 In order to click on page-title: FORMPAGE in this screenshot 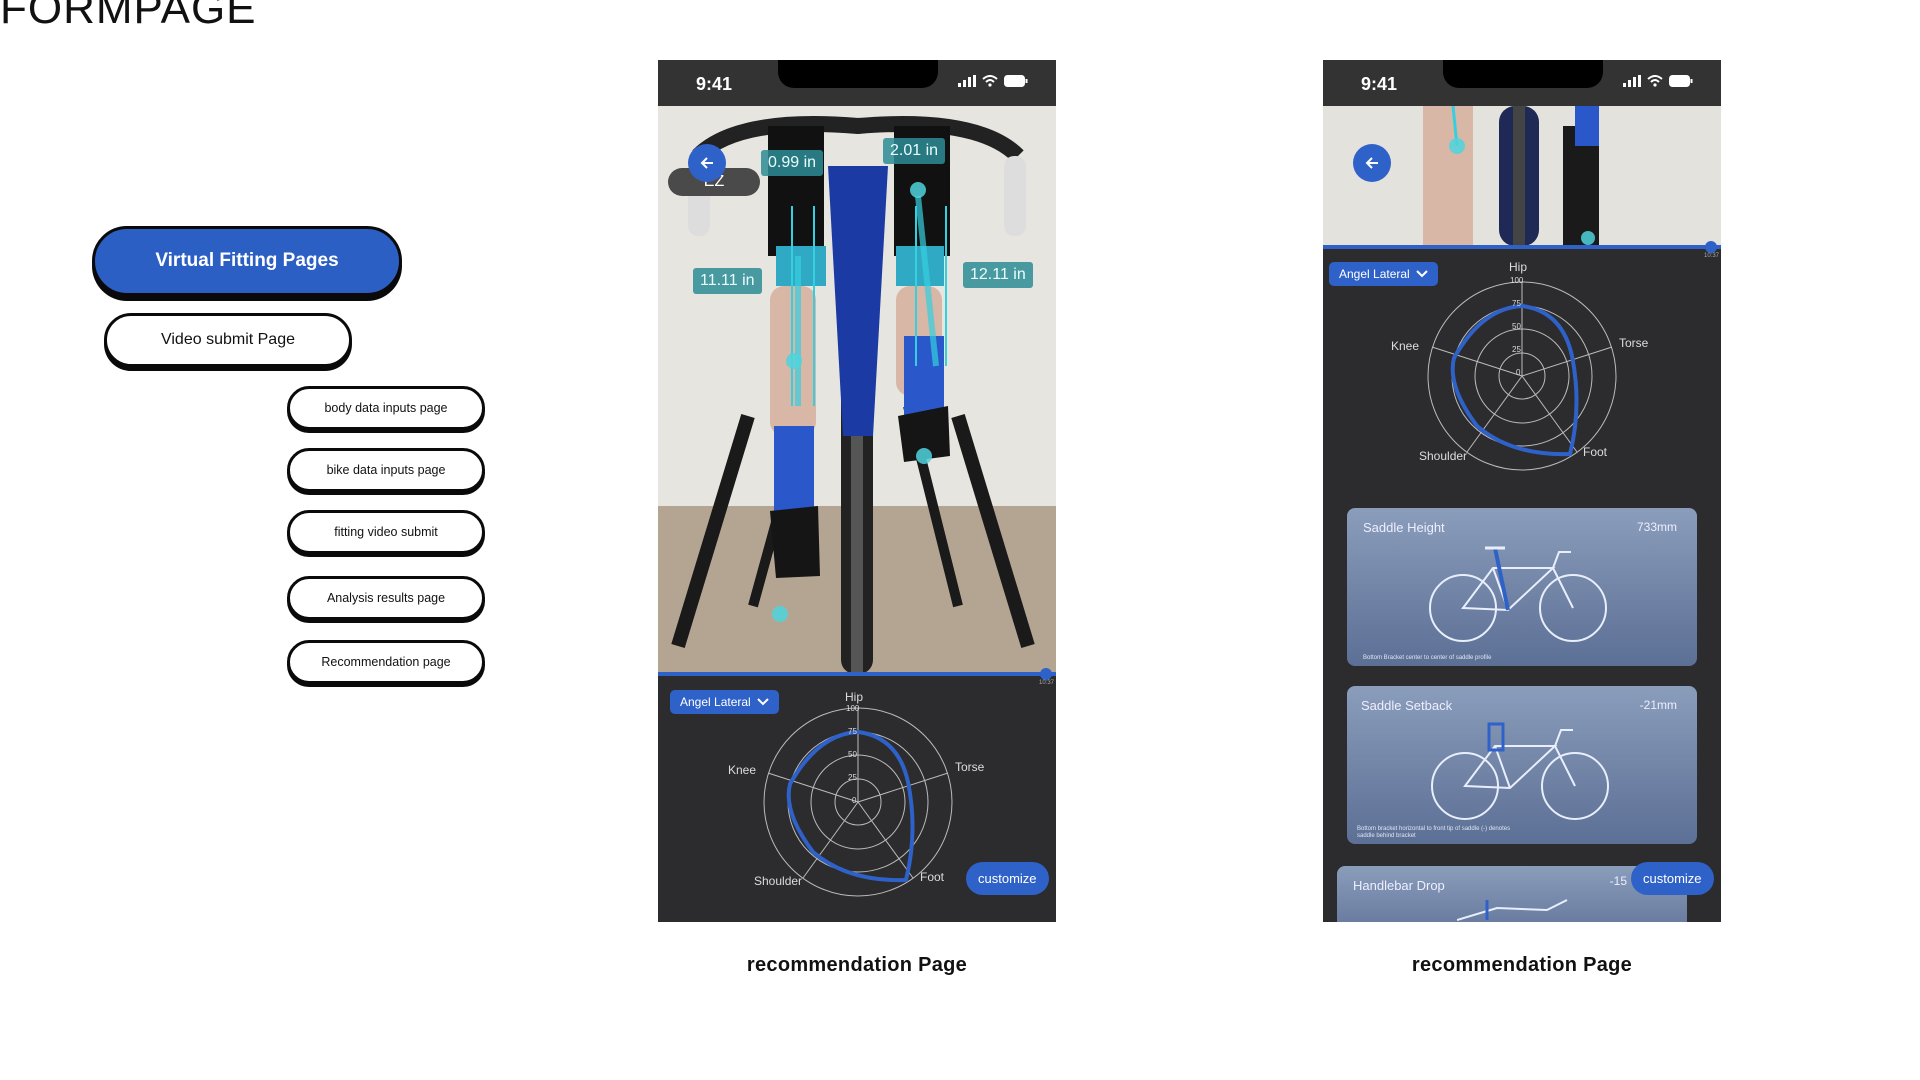, I will do `click(128, 16)`.